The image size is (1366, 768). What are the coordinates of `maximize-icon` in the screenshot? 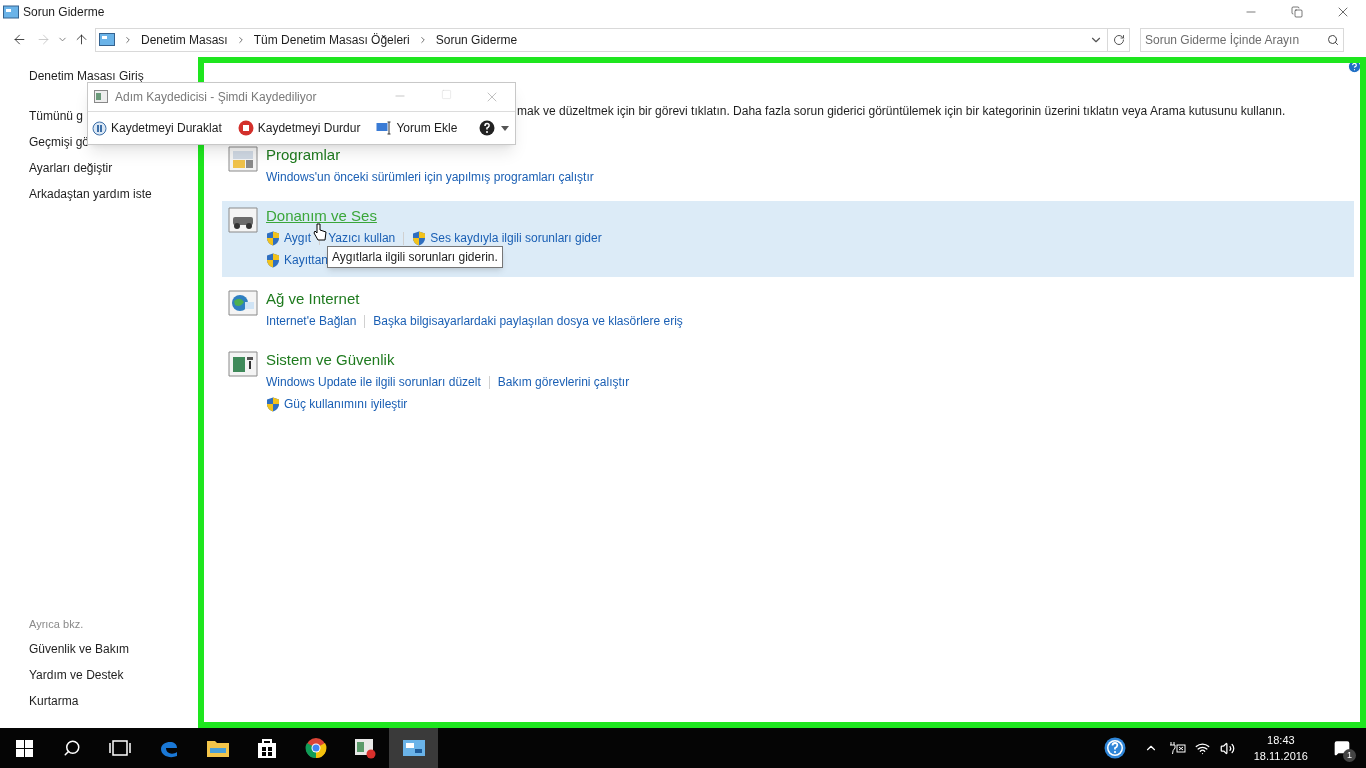 It's located at (446, 94).